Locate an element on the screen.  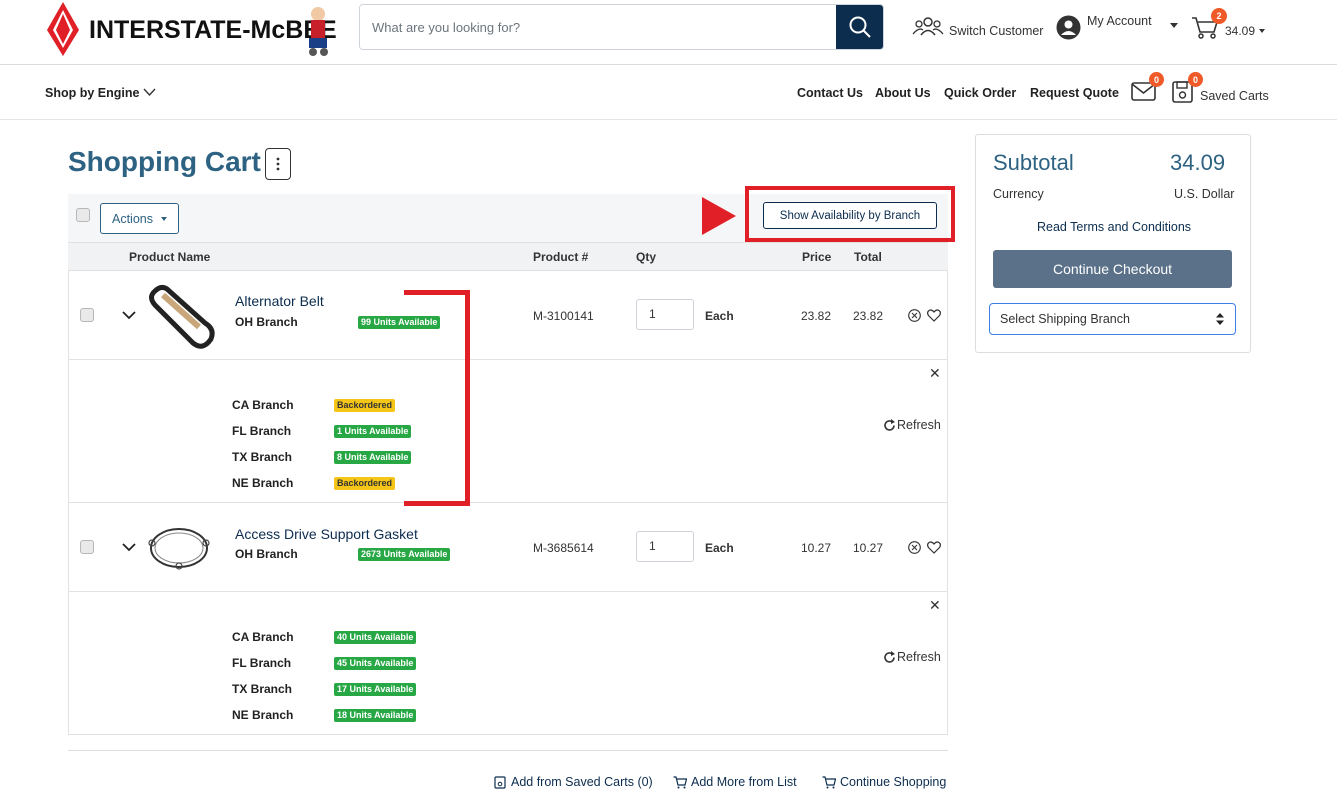
switch-customer-link: Switch Customer is located at coordinates (979, 28).